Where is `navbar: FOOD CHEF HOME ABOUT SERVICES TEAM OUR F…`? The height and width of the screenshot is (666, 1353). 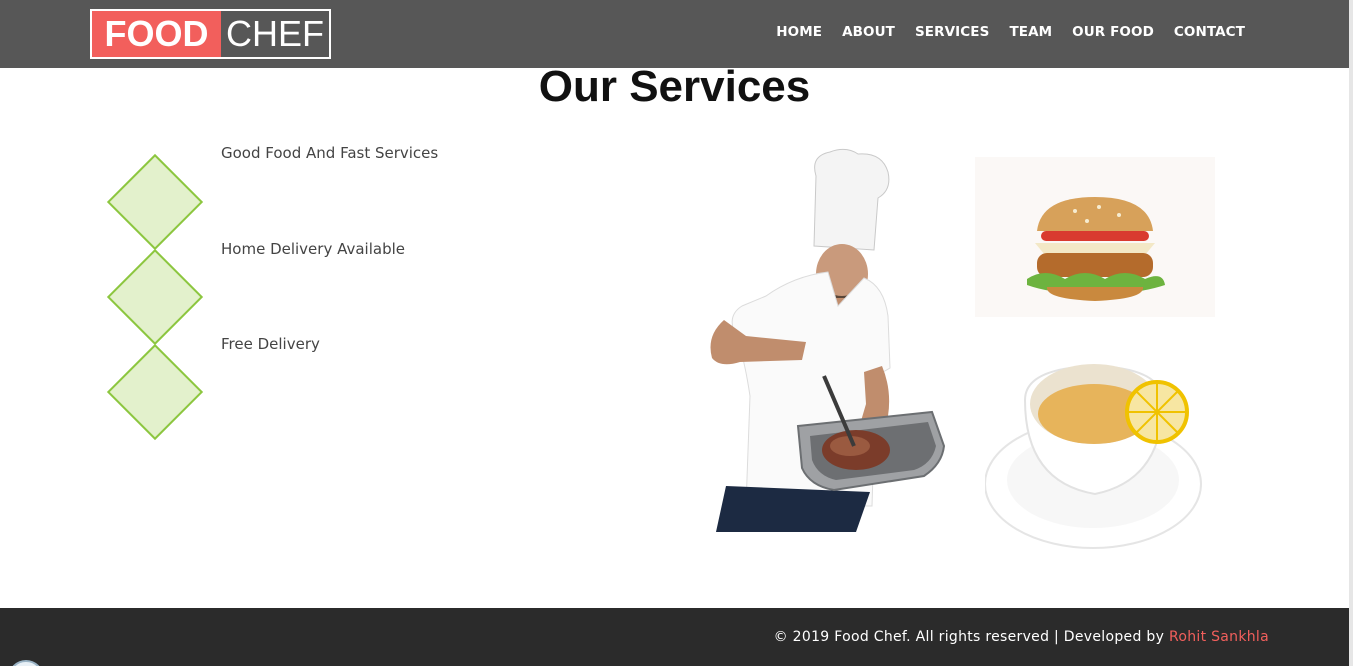 navbar: FOOD CHEF HOME ABOUT SERVICES TEAM OUR F… is located at coordinates (674, 34).